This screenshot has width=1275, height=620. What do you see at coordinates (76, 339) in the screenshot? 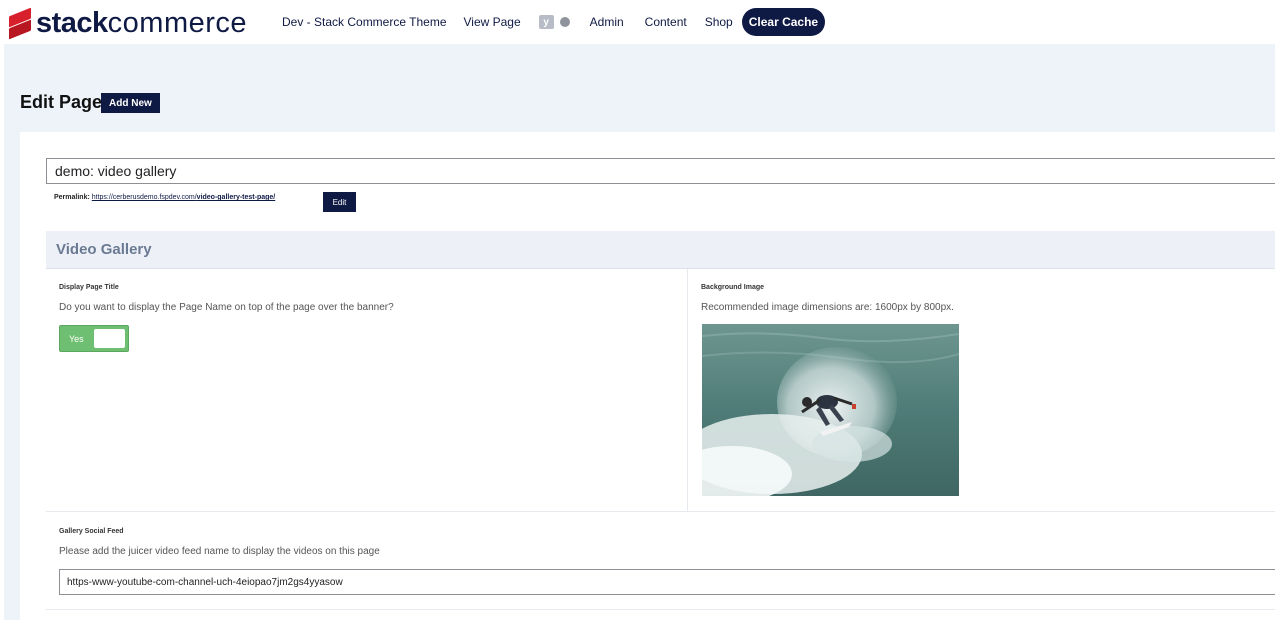
I see `toggle-label: Yes` at bounding box center [76, 339].